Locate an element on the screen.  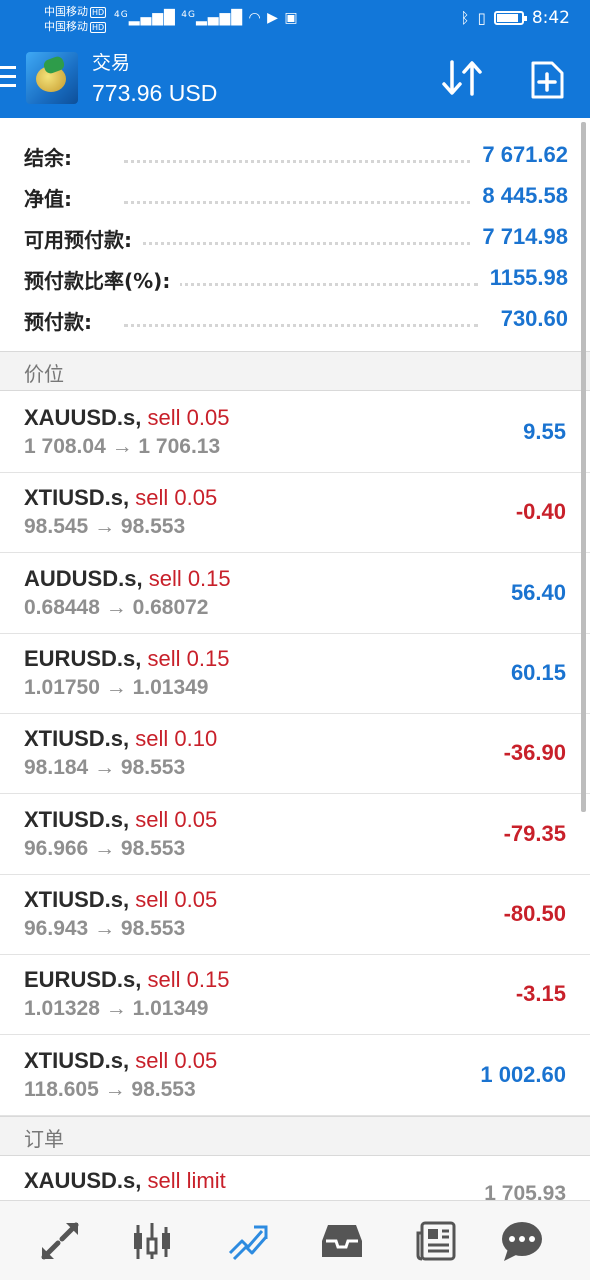
carrier-info: 中国移动 HD 中国移动 HD is located at coordinates (75, 19).